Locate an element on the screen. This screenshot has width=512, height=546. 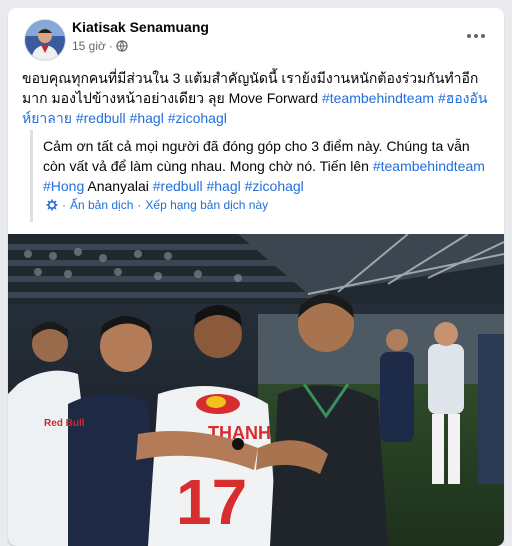
hashtag-hagl: #hagl is located at coordinates (147, 118).